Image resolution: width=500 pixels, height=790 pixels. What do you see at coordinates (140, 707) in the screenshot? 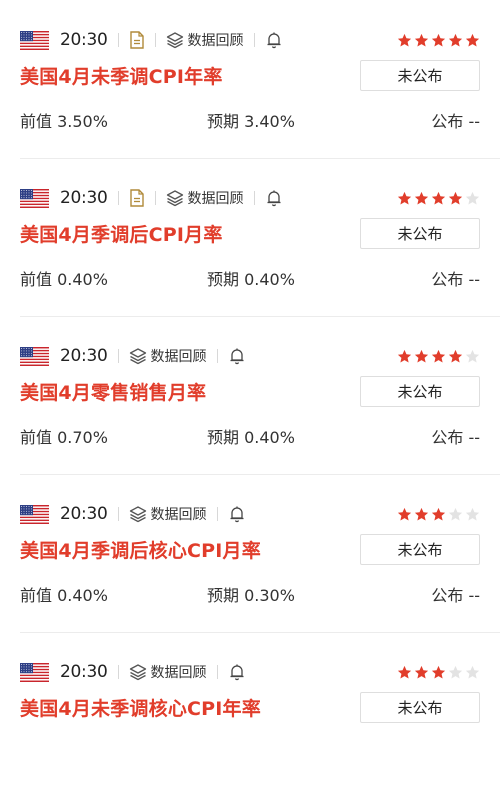
I see `event-title: 美国4月未季调核心CPI年率` at bounding box center [140, 707].